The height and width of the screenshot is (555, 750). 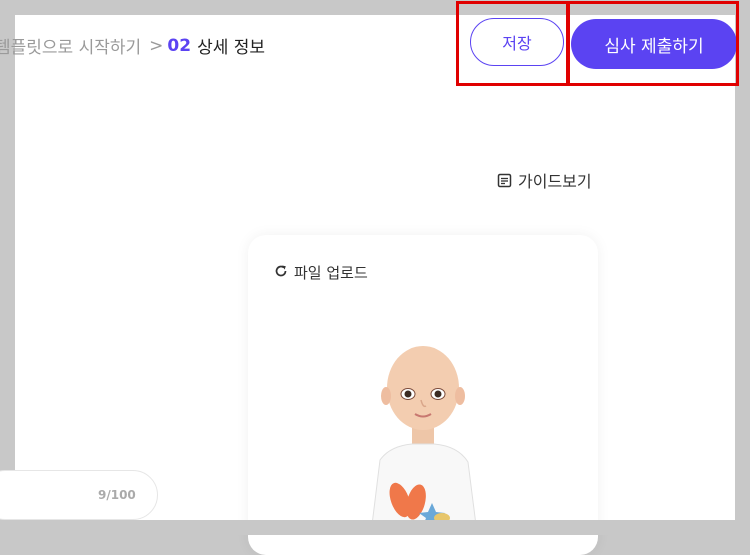 What do you see at coordinates (281, 273) in the screenshot?
I see `refresh-icon` at bounding box center [281, 273].